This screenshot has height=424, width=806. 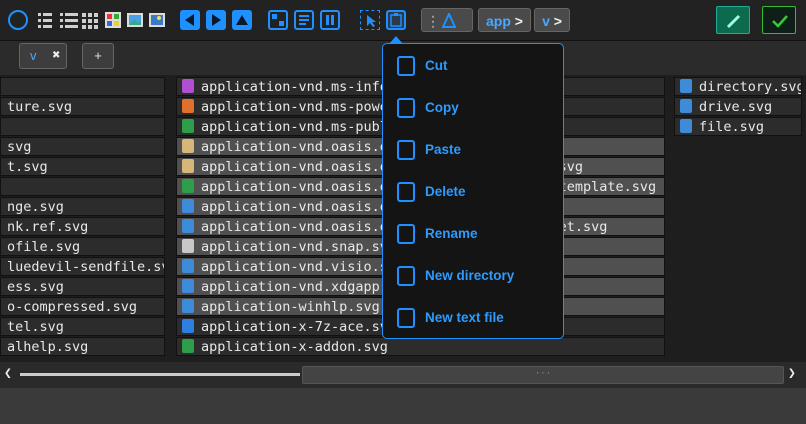 What do you see at coordinates (56, 56) in the screenshot?
I see `tab-close-icon: ✖` at bounding box center [56, 56].